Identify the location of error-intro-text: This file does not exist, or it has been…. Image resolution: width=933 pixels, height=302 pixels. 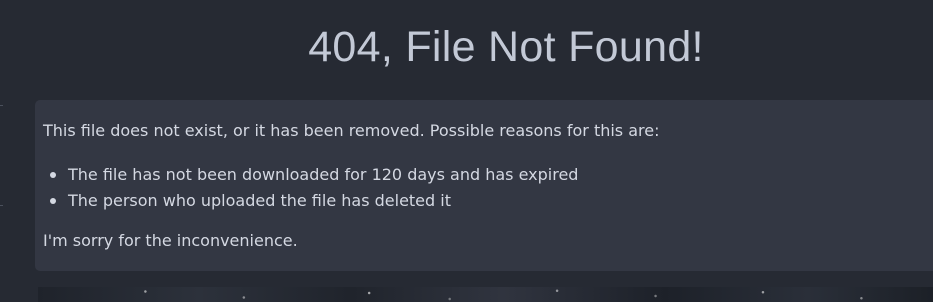
(351, 130).